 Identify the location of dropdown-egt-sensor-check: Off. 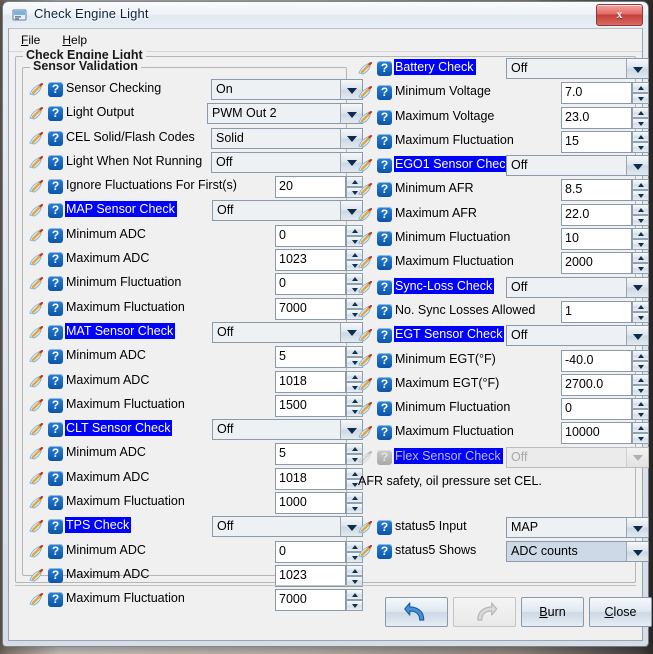
(577, 336).